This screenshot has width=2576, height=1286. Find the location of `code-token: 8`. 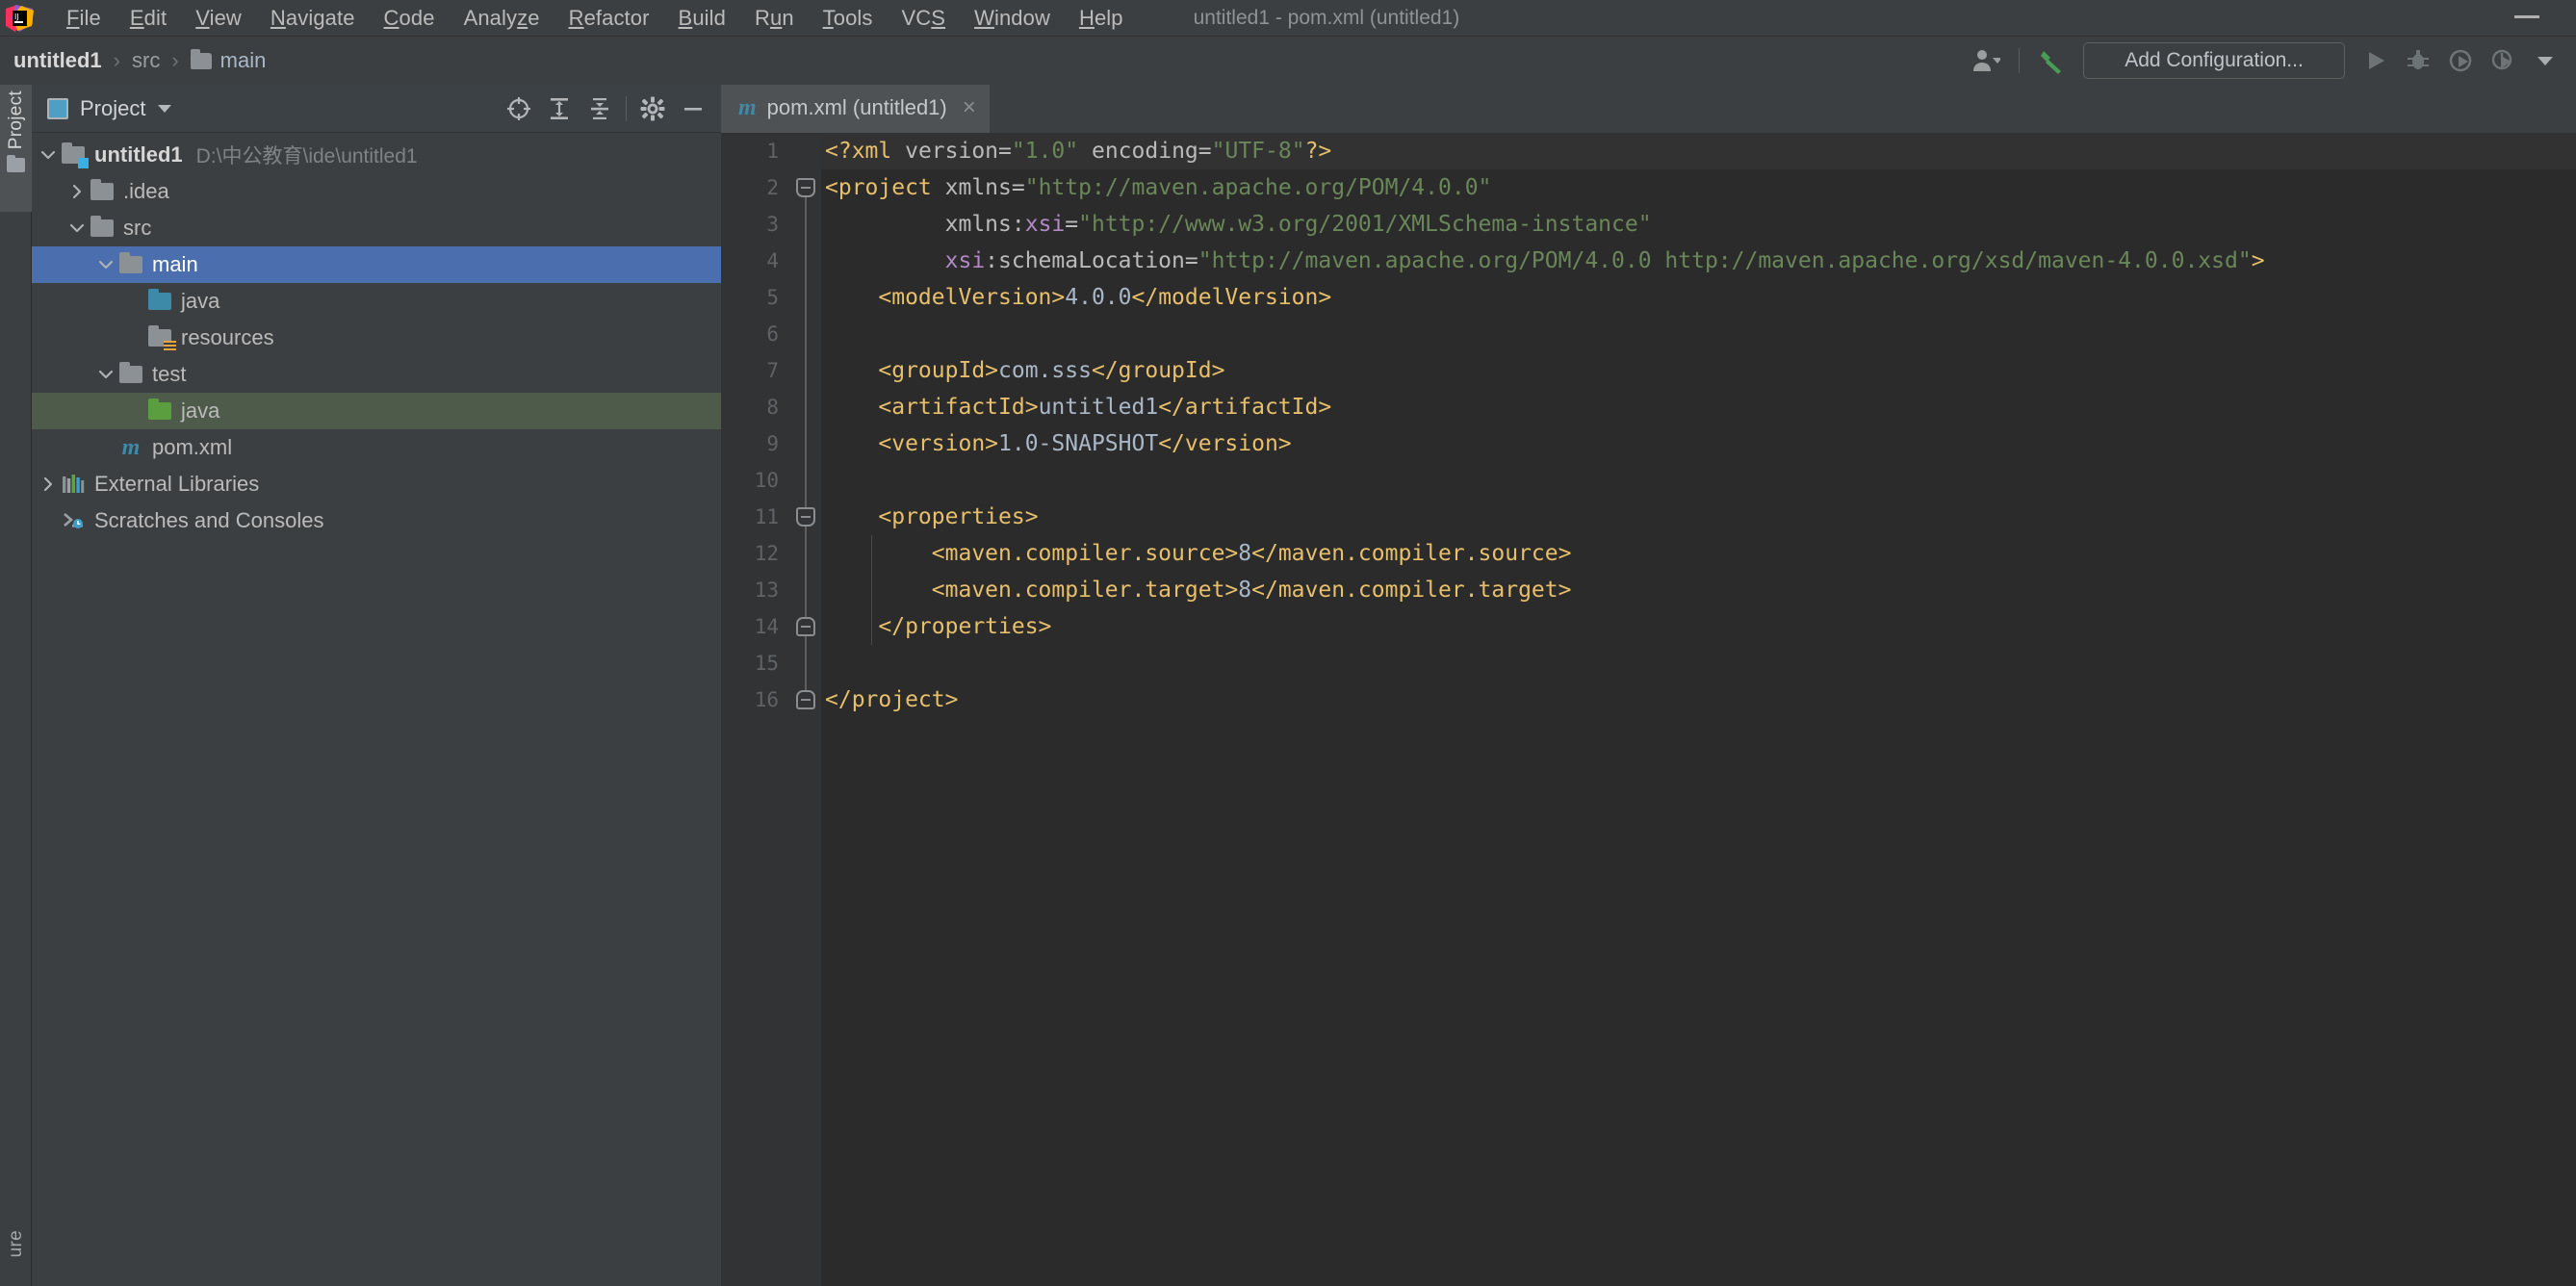

code-token: 8 is located at coordinates (1245, 591).